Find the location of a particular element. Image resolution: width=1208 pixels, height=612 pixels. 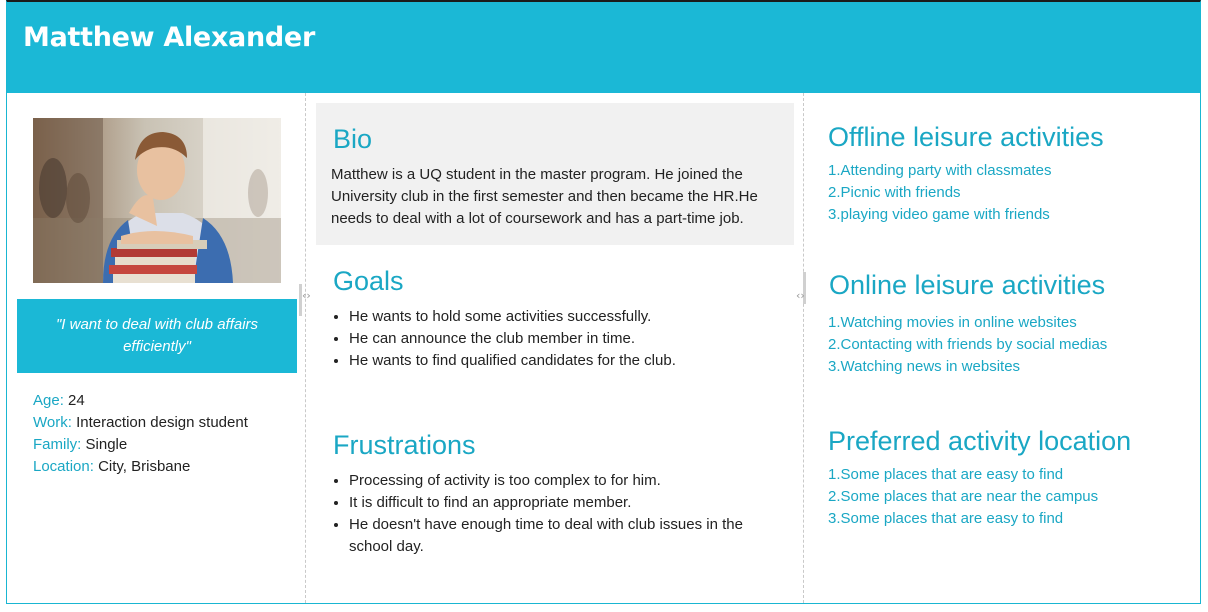

fact-family: Family: Single is located at coordinates (140, 445).